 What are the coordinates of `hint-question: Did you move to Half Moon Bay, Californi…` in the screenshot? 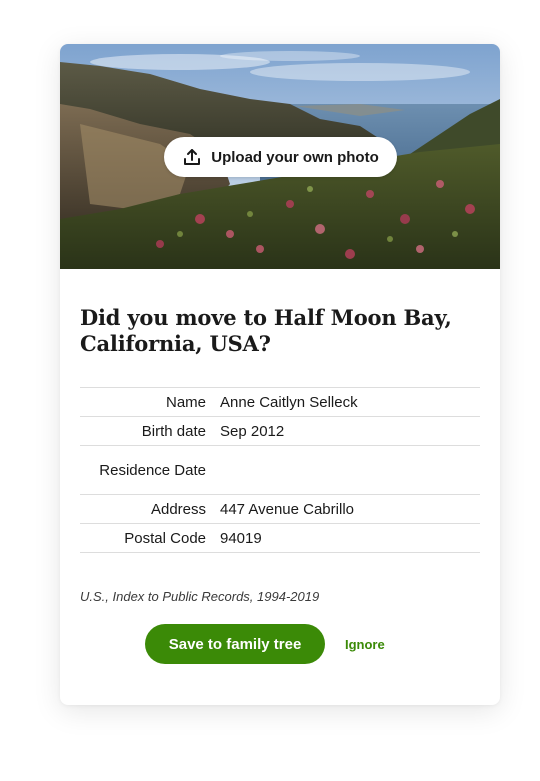 It's located at (266, 330).